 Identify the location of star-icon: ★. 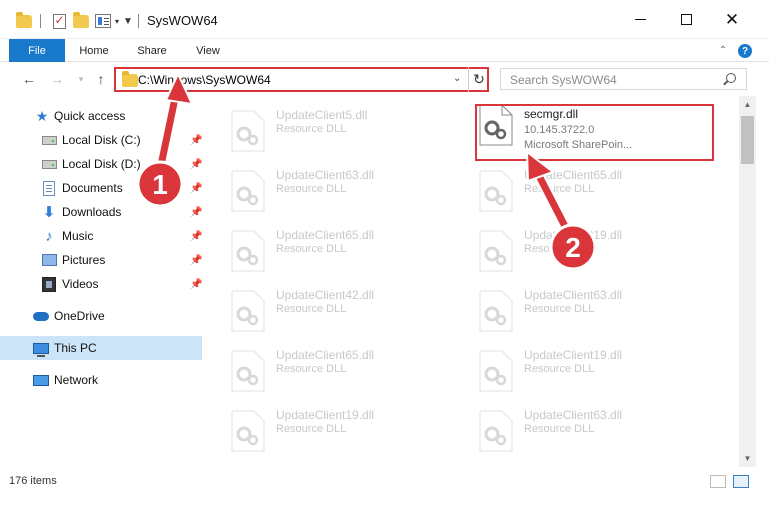
(42, 115).